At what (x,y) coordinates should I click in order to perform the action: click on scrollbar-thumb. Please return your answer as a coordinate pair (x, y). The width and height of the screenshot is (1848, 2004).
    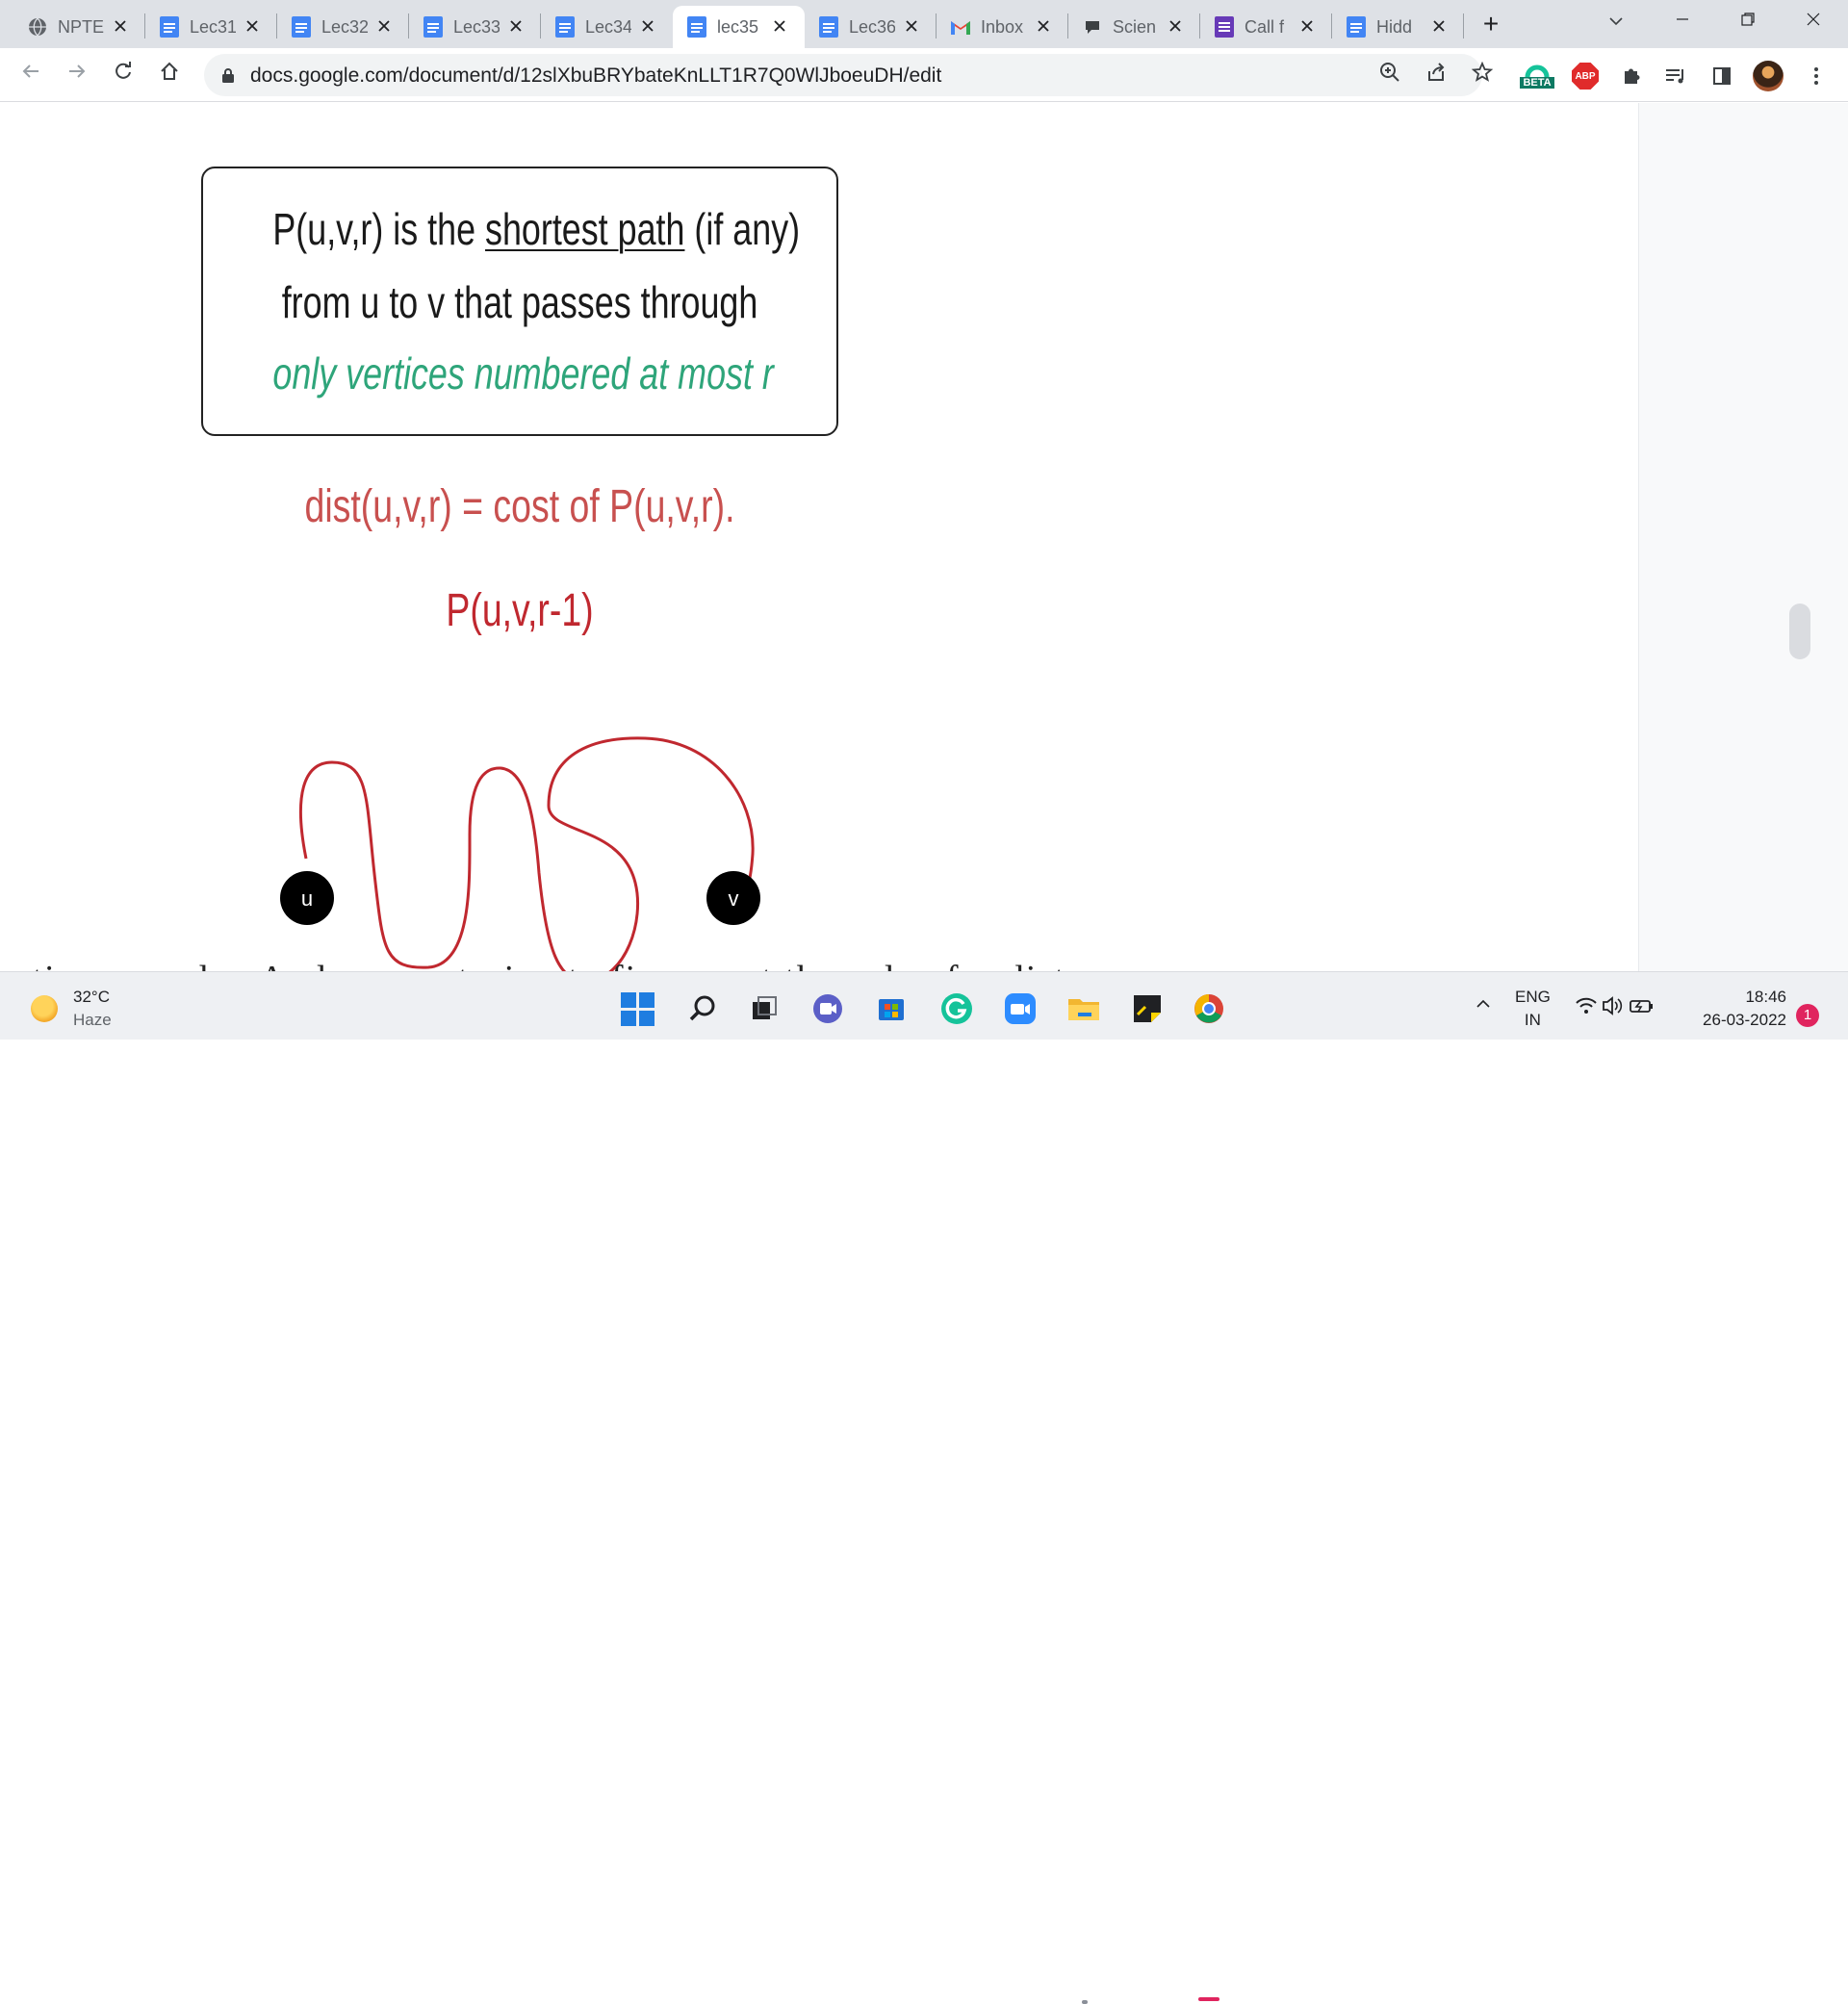
    Looking at the image, I should click on (1799, 632).